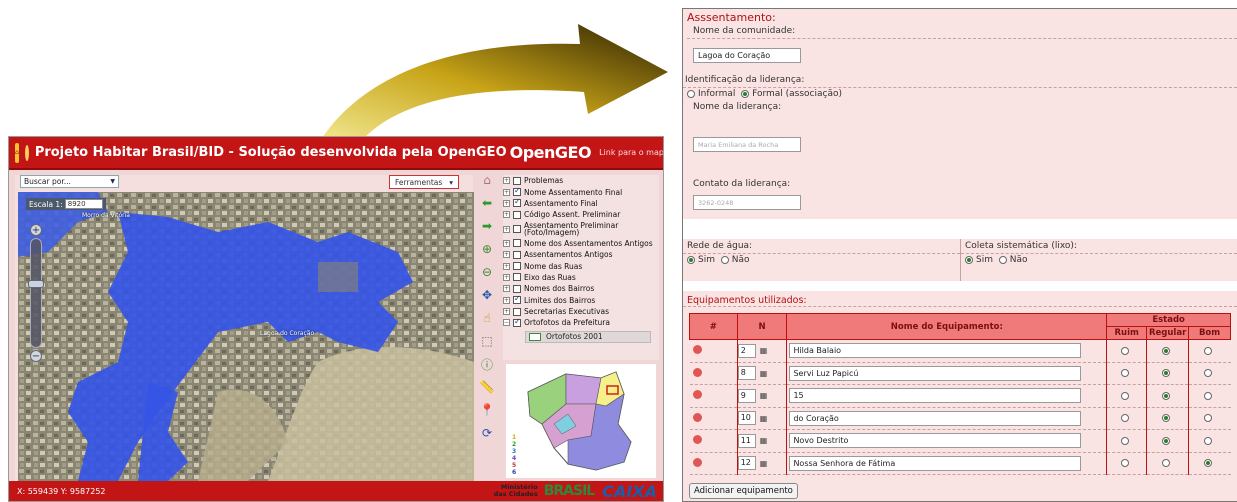 This screenshot has height=502, width=1237. Describe the element at coordinates (935, 351) in the screenshot. I see `equipment-name-input: Hilda Balaio` at that location.